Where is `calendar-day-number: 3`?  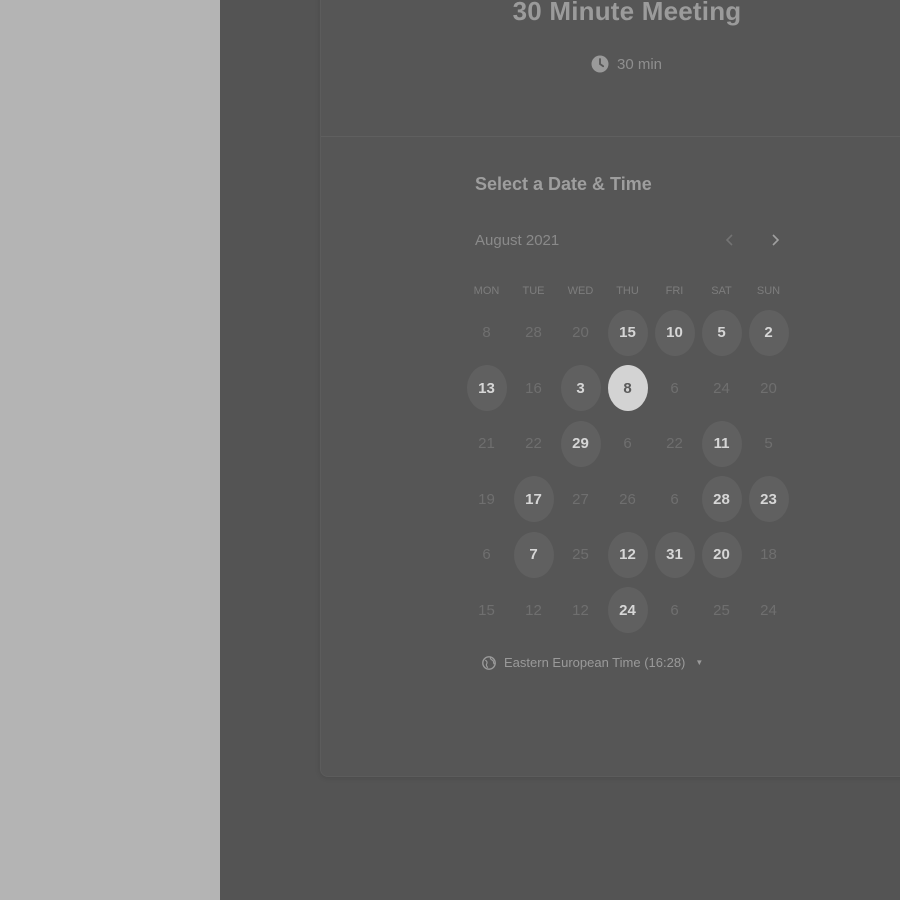
calendar-day-number: 3 is located at coordinates (580, 388).